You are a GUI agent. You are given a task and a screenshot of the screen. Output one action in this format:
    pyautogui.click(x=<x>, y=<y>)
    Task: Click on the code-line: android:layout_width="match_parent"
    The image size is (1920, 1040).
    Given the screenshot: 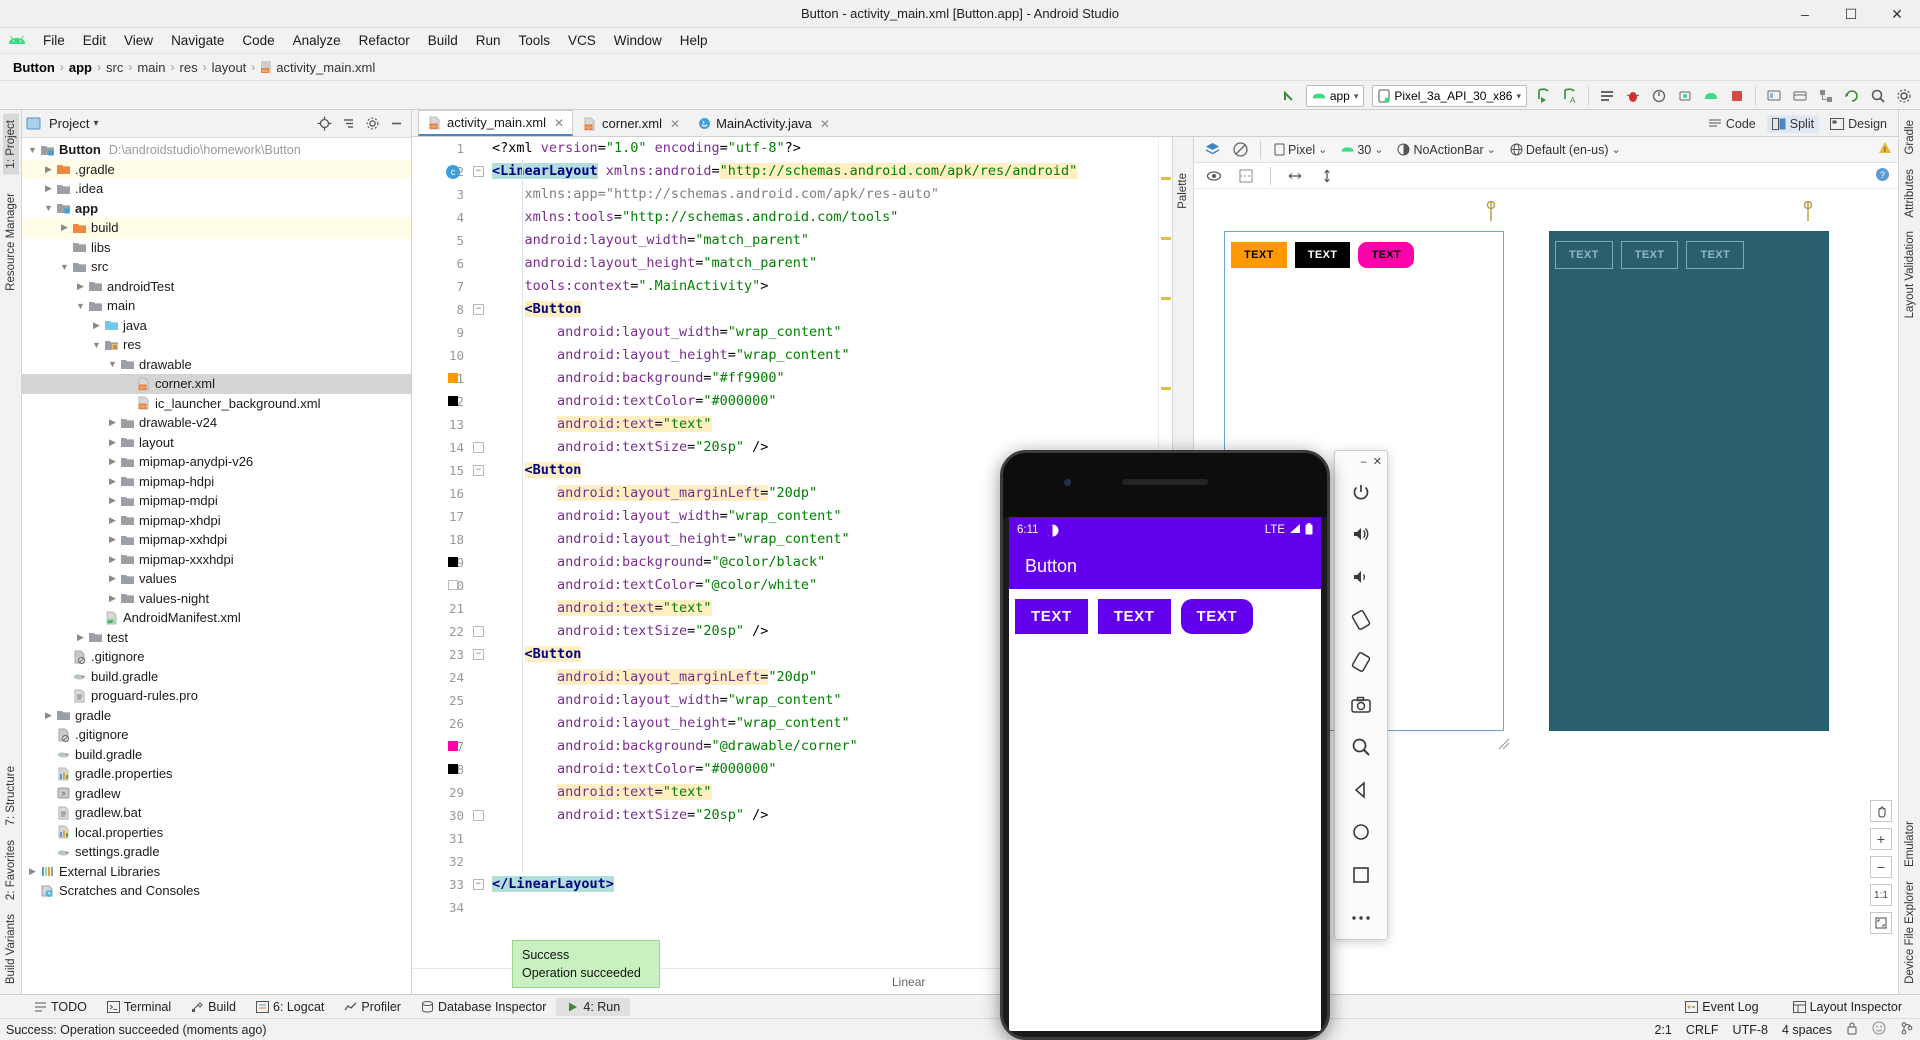 What is the action you would take?
    pyautogui.click(x=825, y=240)
    